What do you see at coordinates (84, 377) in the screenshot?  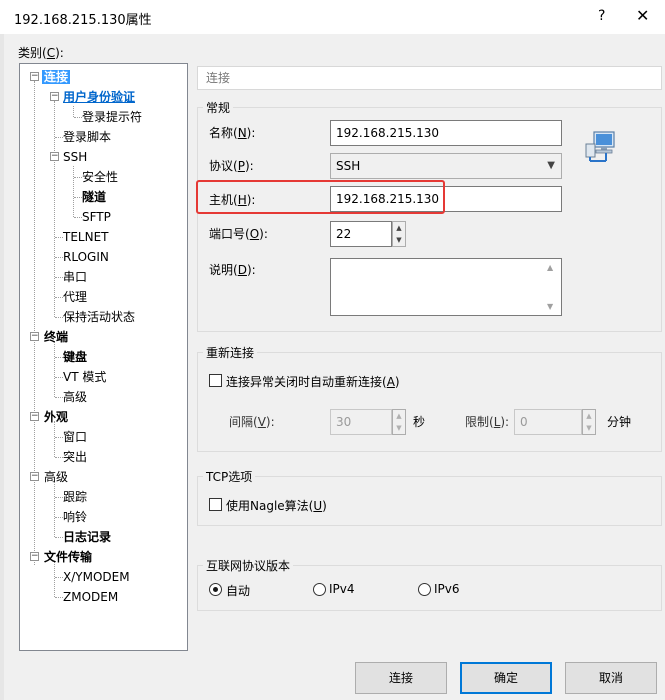 I see `tree-item-vt-mode: VT 模式` at bounding box center [84, 377].